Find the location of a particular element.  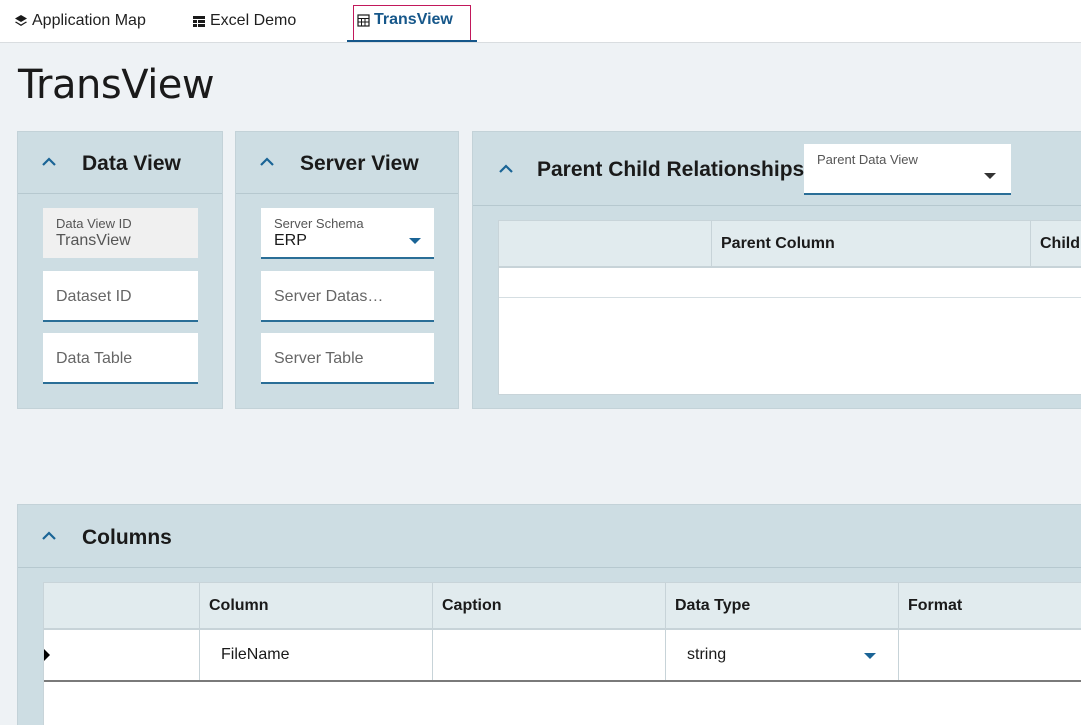

cell-data-type-select: string is located at coordinates (781, 655).